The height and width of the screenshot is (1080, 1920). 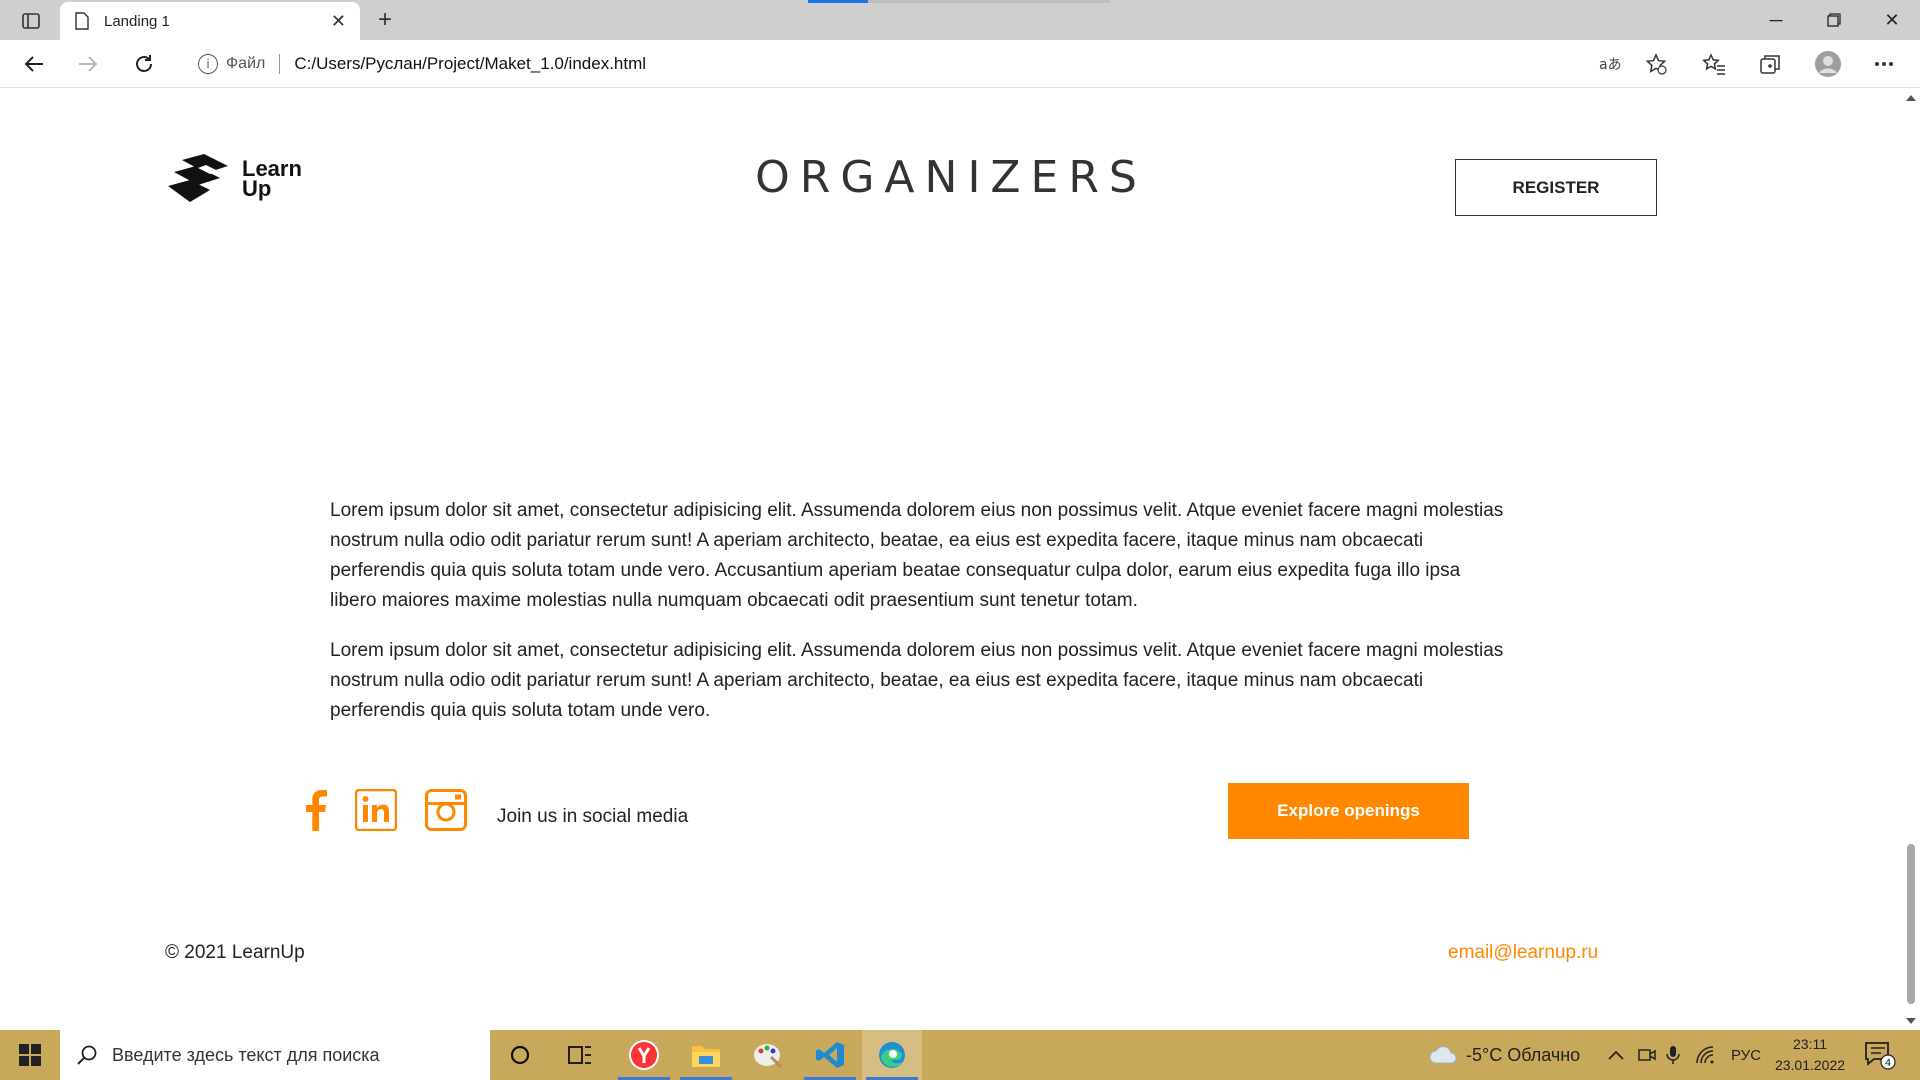 What do you see at coordinates (1810, 1065) in the screenshot?
I see `clock-date: 23.01.2022` at bounding box center [1810, 1065].